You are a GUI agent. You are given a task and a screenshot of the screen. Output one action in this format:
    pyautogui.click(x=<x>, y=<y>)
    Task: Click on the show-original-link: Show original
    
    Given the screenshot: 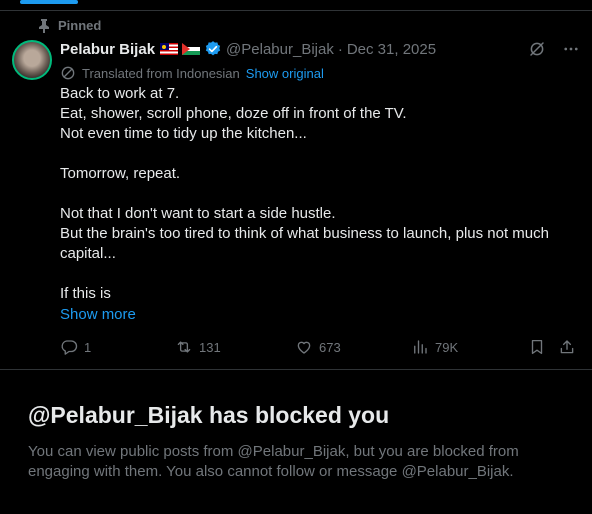 What is the action you would take?
    pyautogui.click(x=285, y=73)
    